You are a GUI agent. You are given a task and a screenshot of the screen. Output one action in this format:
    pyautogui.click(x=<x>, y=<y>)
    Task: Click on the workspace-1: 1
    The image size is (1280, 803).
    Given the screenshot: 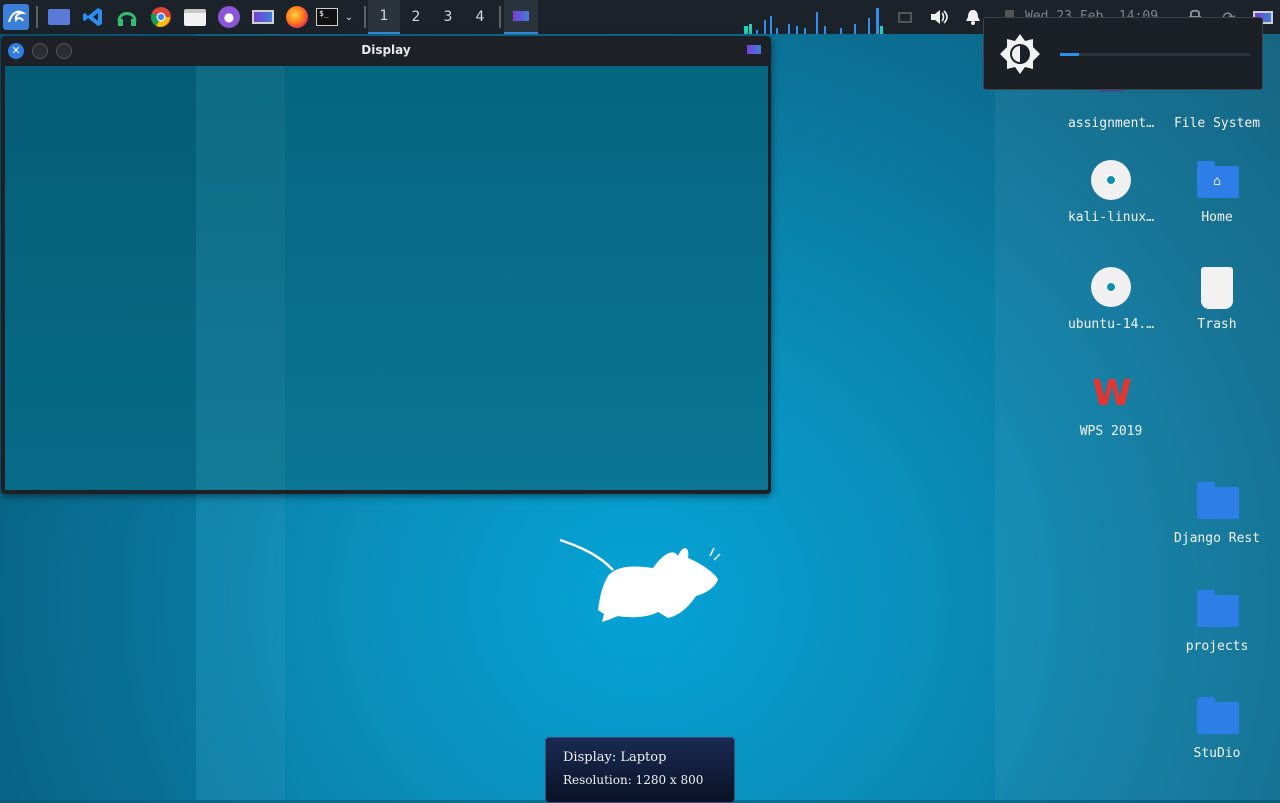 What is the action you would take?
    pyautogui.click(x=384, y=17)
    